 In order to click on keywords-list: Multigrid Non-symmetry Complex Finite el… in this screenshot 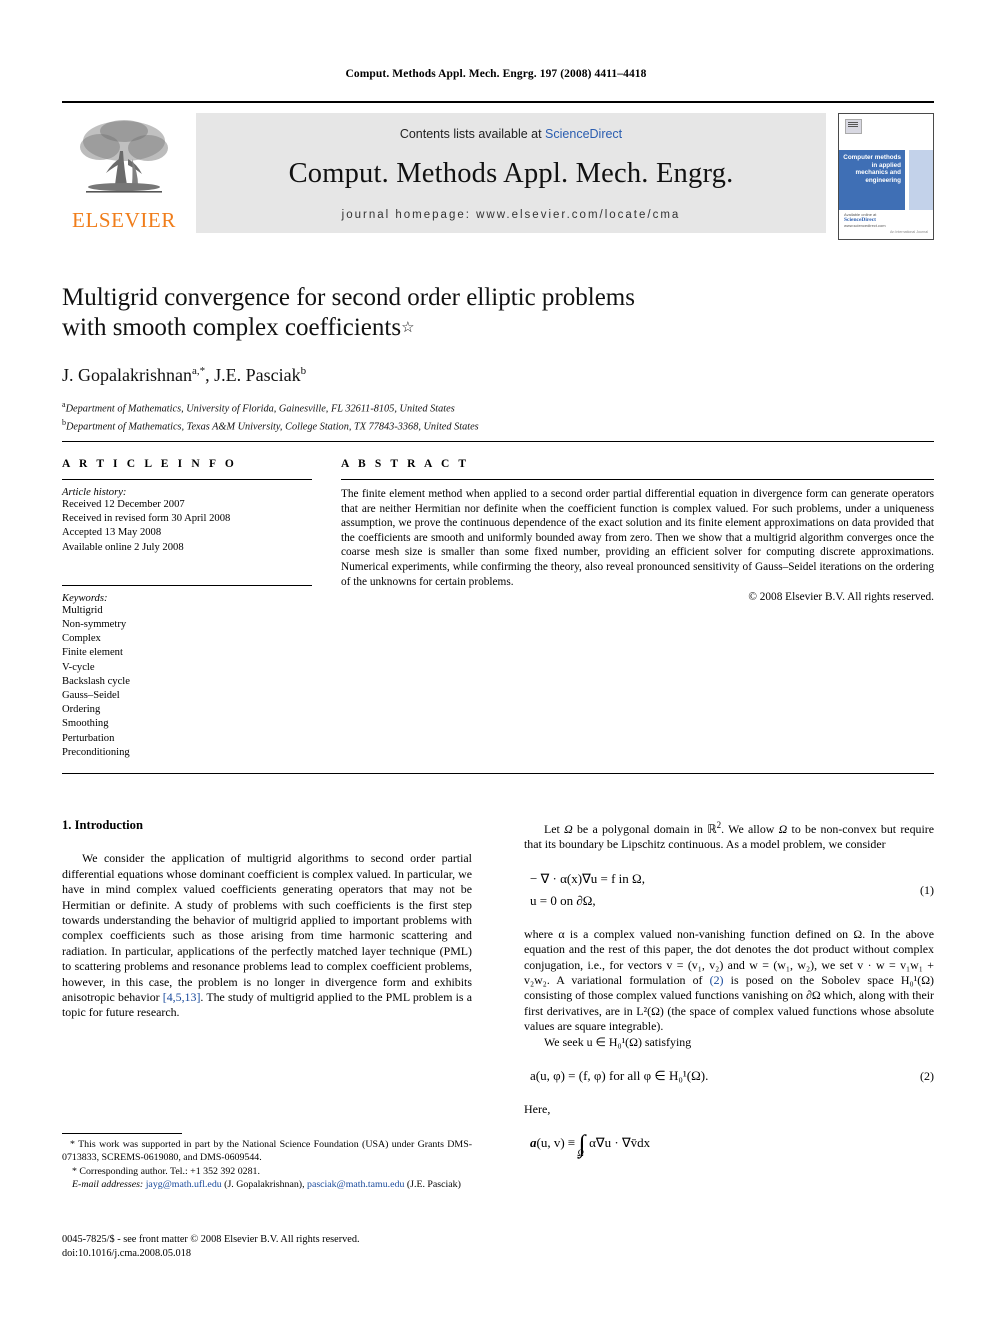, I will do `click(187, 682)`.